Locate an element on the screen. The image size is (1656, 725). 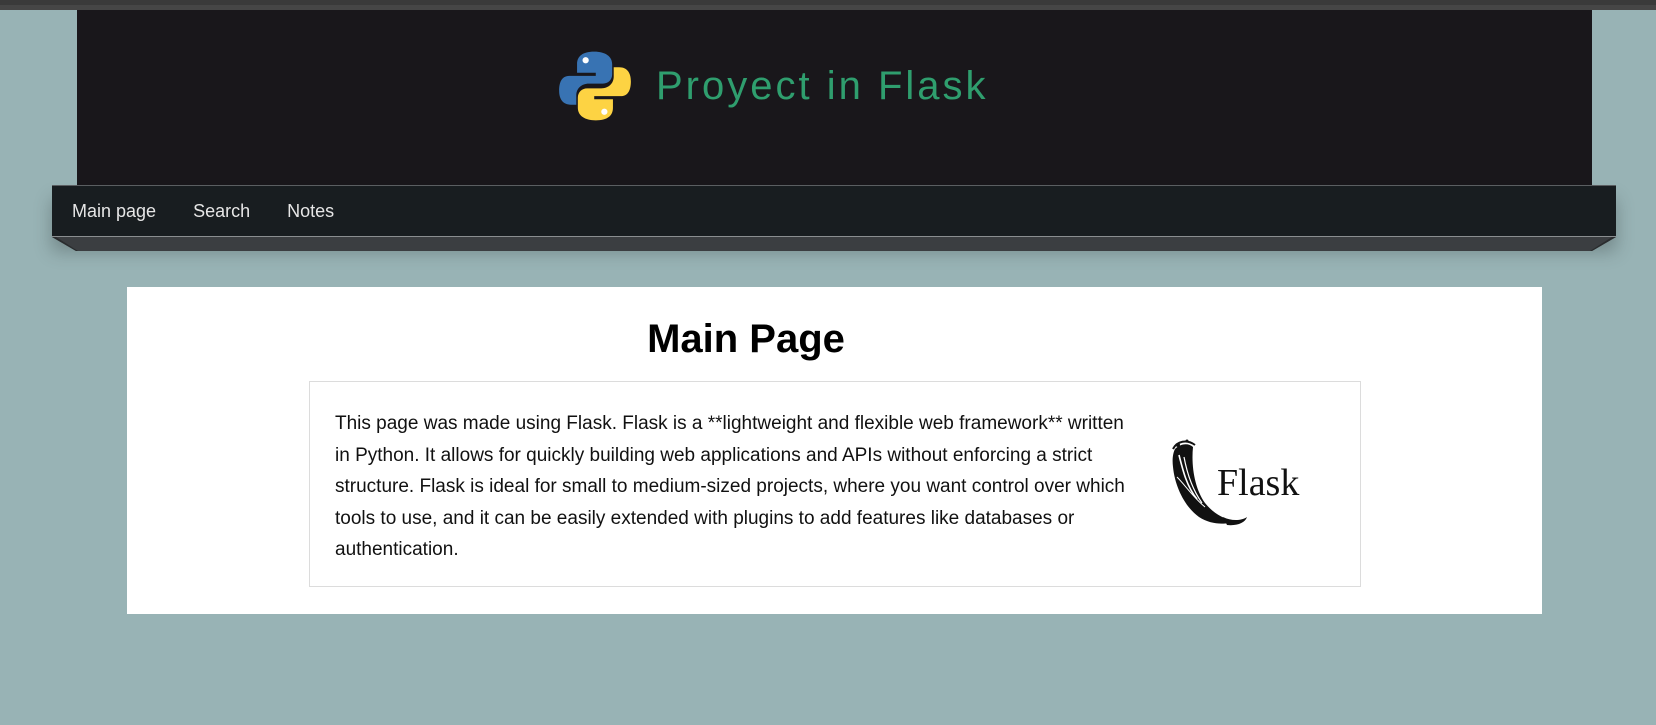
browser-top-strip is located at coordinates (828, 5).